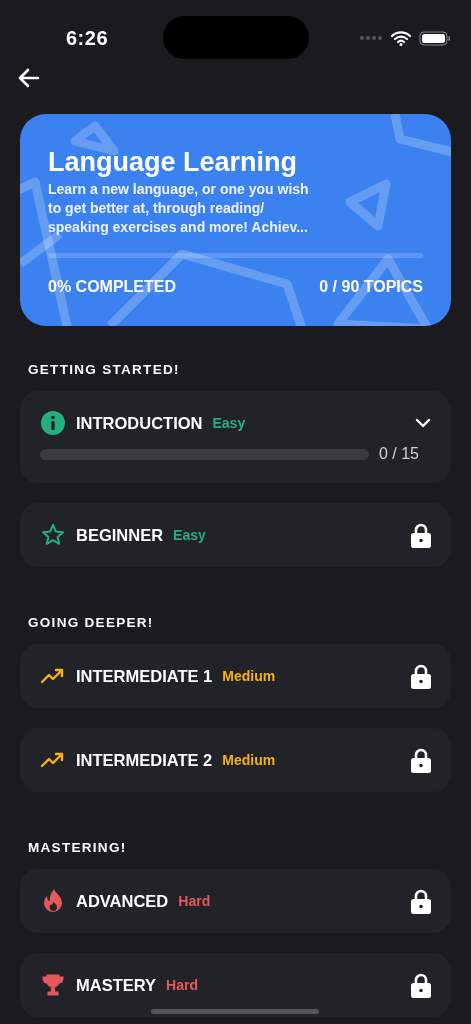 This screenshot has height=1024, width=471. I want to click on level-title: INTRODUCTION, so click(139, 423).